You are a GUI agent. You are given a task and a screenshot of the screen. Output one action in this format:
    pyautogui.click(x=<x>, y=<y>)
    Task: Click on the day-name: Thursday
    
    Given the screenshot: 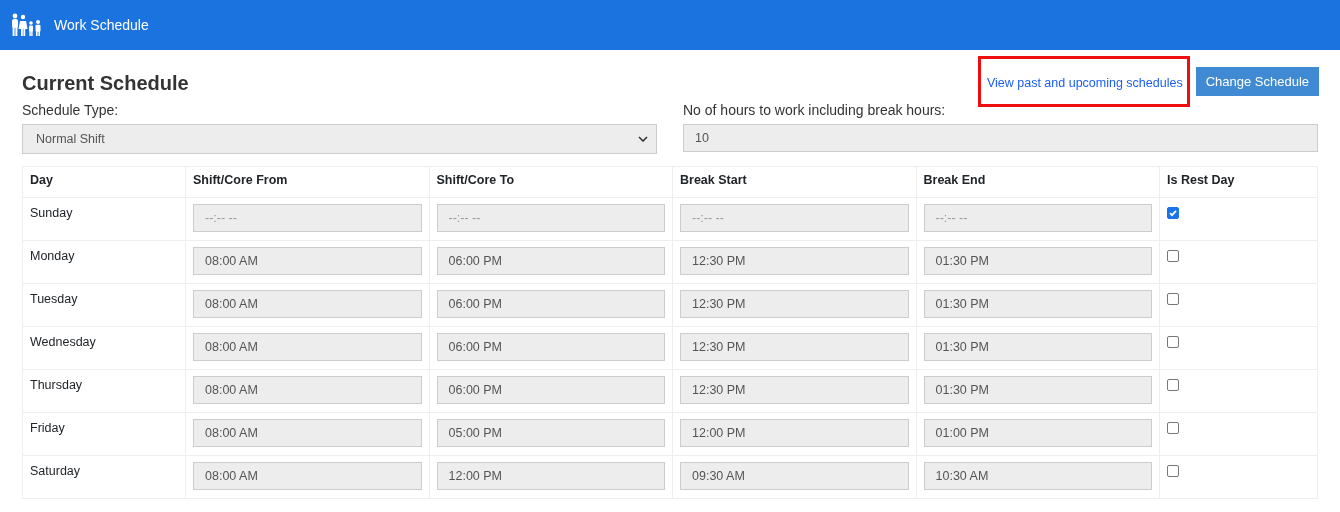 What is the action you would take?
    pyautogui.click(x=56, y=385)
    